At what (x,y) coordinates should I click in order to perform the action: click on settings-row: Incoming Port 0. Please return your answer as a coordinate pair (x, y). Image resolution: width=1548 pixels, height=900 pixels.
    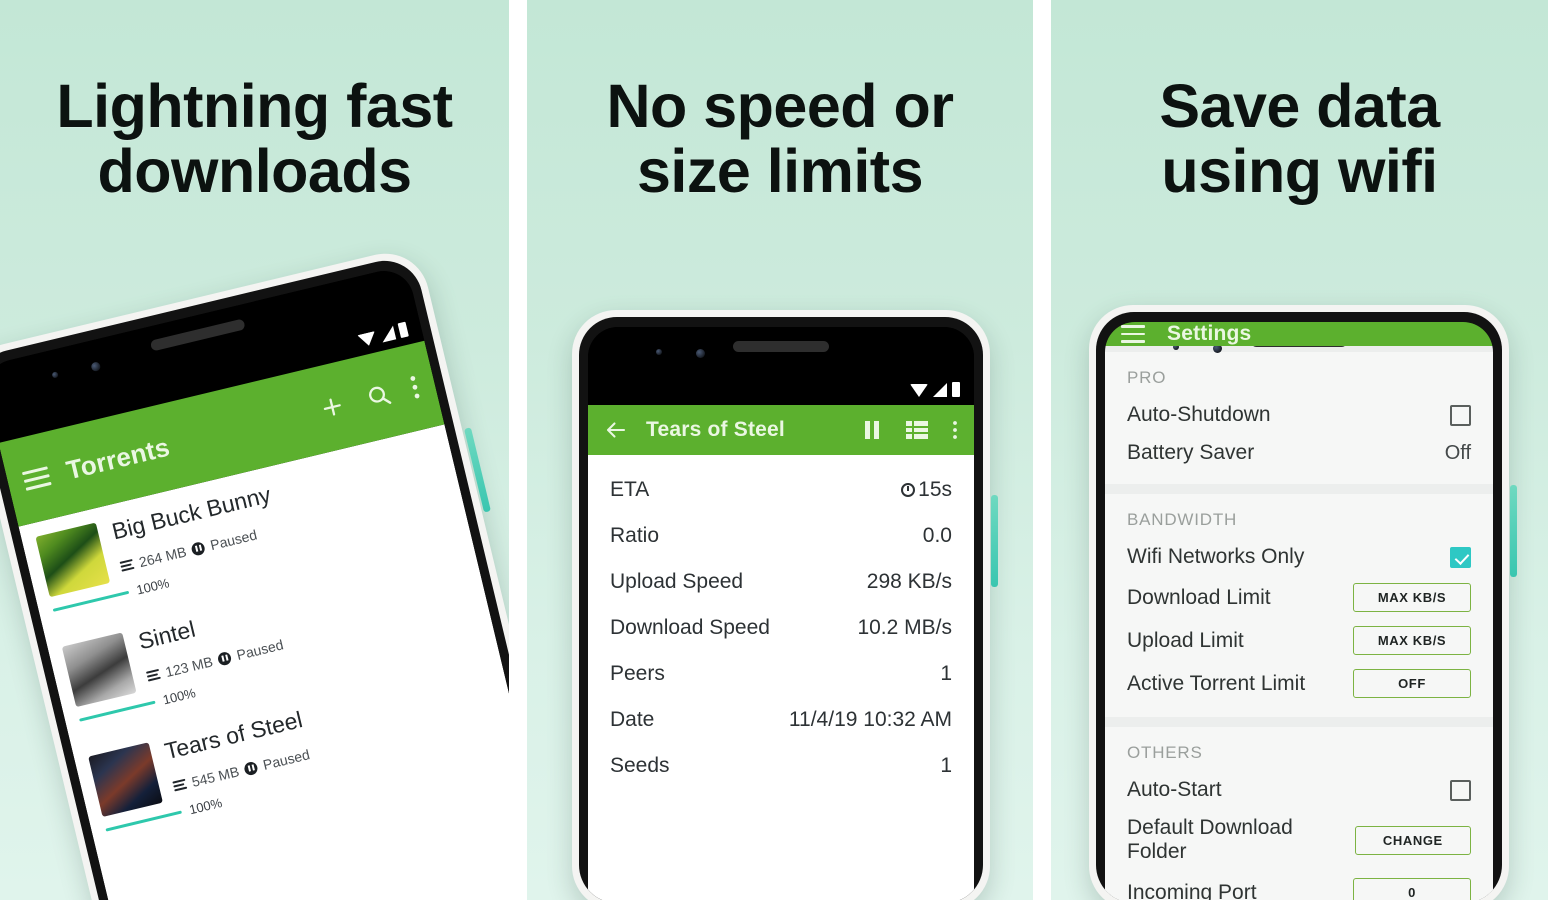
    Looking at the image, I should click on (1299, 885).